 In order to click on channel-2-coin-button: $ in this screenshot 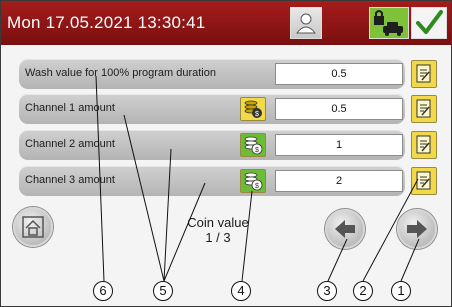, I will do `click(253, 145)`.